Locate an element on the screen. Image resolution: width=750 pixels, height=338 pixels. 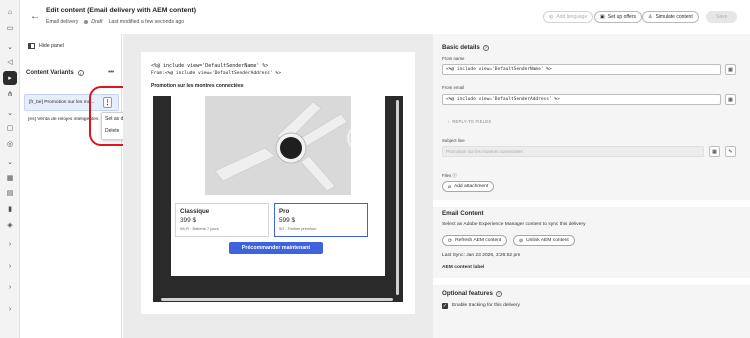
panel-icon is located at coordinates (31, 46).